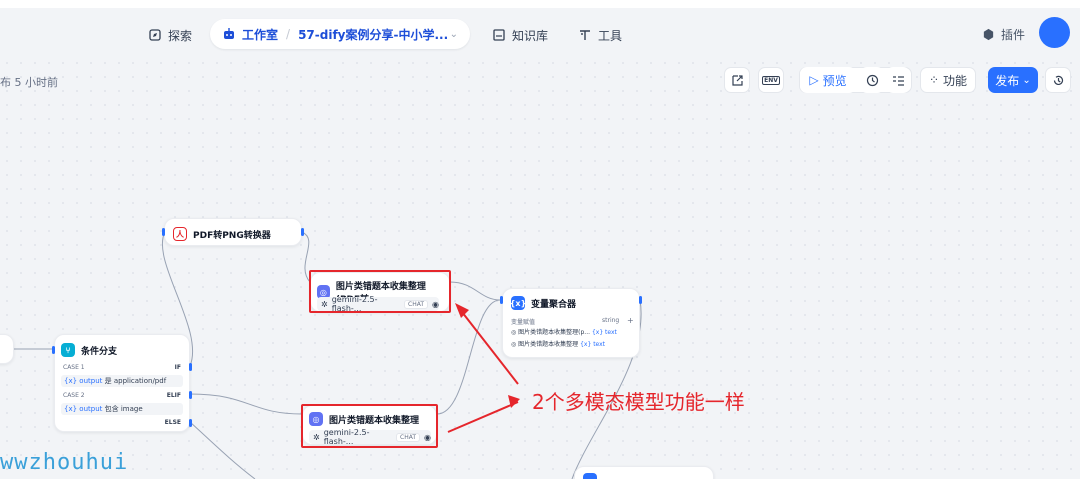 The width and height of the screenshot is (1080, 479). Describe the element at coordinates (590, 476) in the screenshot. I see `node-icon` at that location.